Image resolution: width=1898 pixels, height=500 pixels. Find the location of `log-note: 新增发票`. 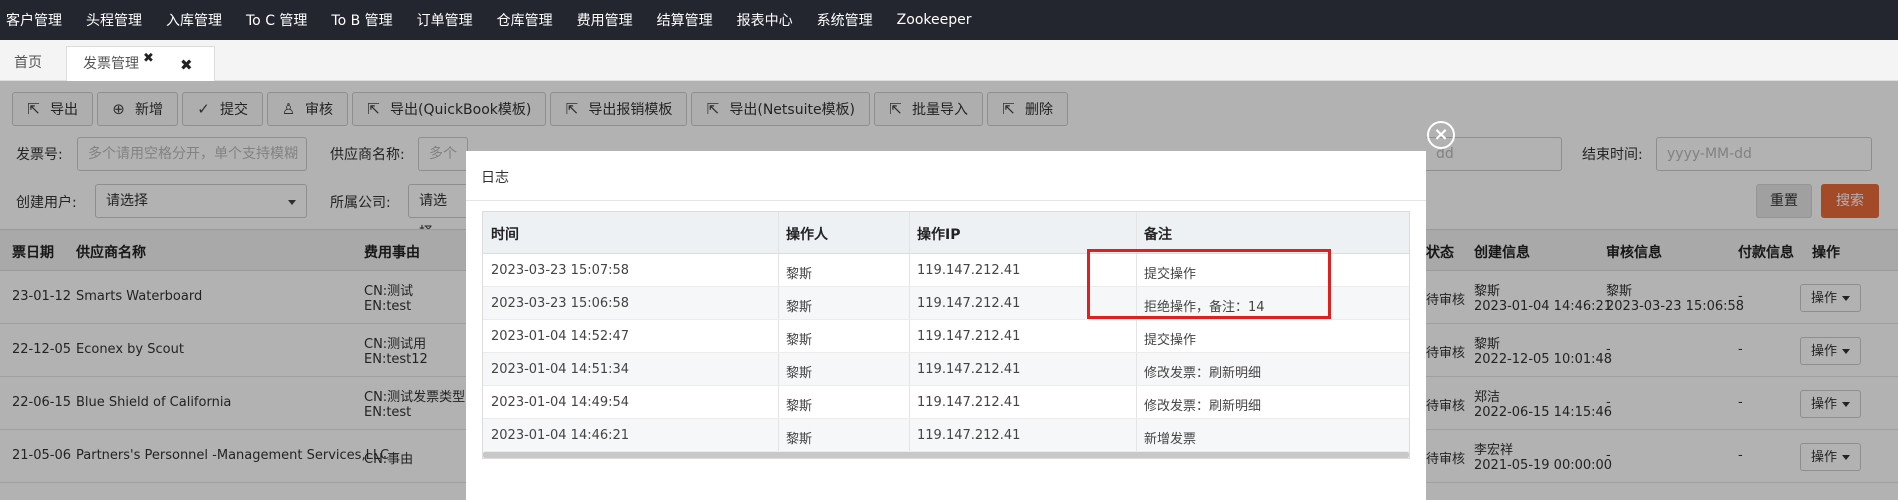

log-note: 新增发票 is located at coordinates (1170, 439).